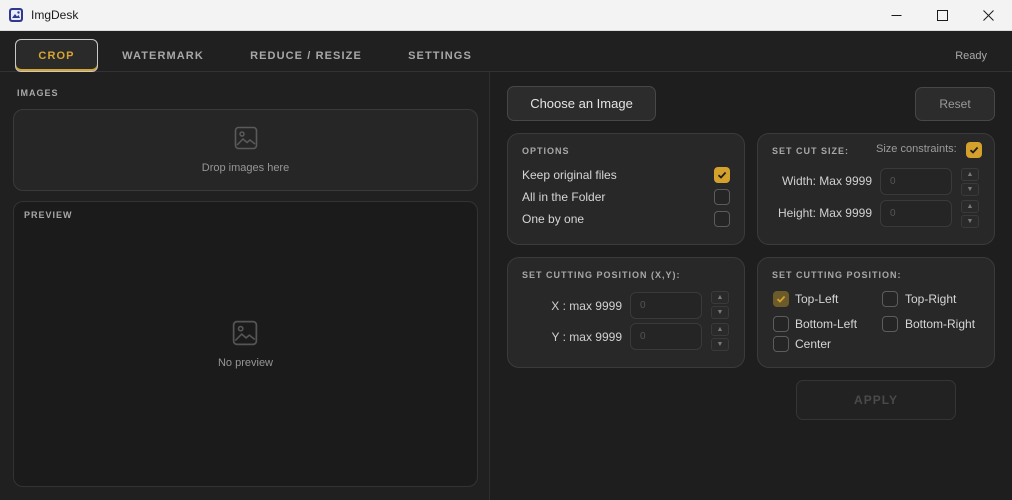 The image size is (1012, 500). What do you see at coordinates (931, 299) in the screenshot?
I see `top-right-label: Top-Right` at bounding box center [931, 299].